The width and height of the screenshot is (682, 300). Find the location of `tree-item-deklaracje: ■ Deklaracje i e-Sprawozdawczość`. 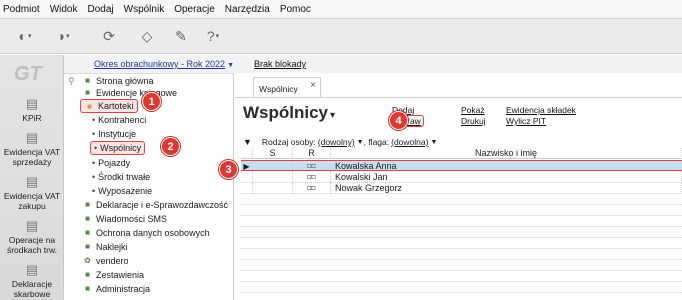

tree-item-deklaracje: ■ Deklaracje i e-Sprawozdawczość is located at coordinates (155, 205).